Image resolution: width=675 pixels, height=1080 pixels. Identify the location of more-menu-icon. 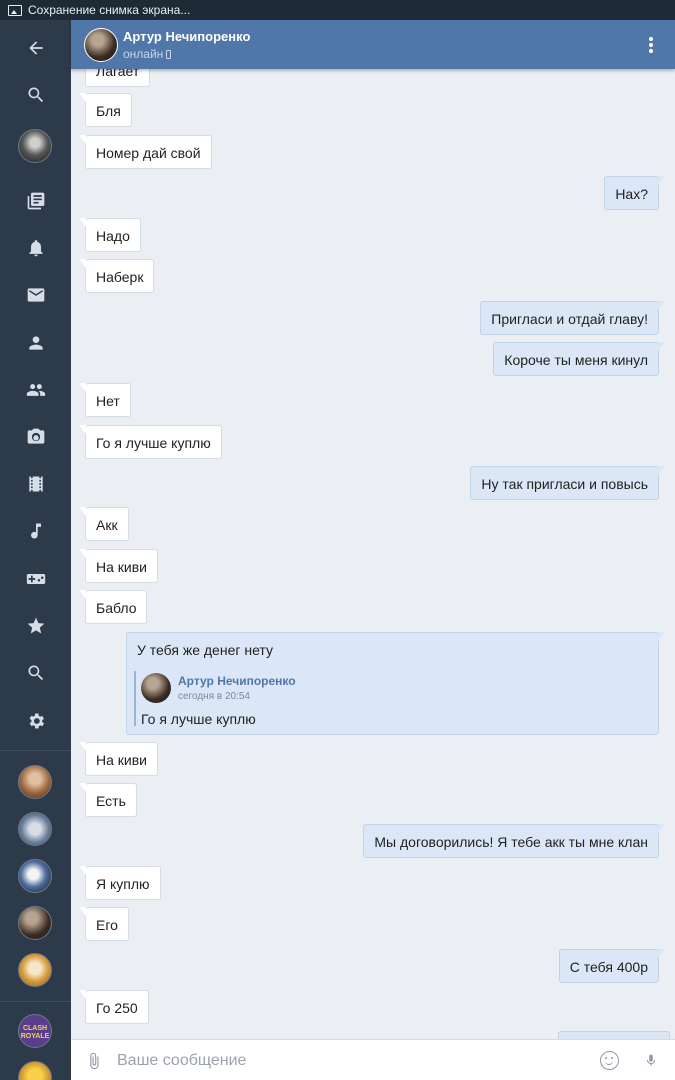
(651, 45).